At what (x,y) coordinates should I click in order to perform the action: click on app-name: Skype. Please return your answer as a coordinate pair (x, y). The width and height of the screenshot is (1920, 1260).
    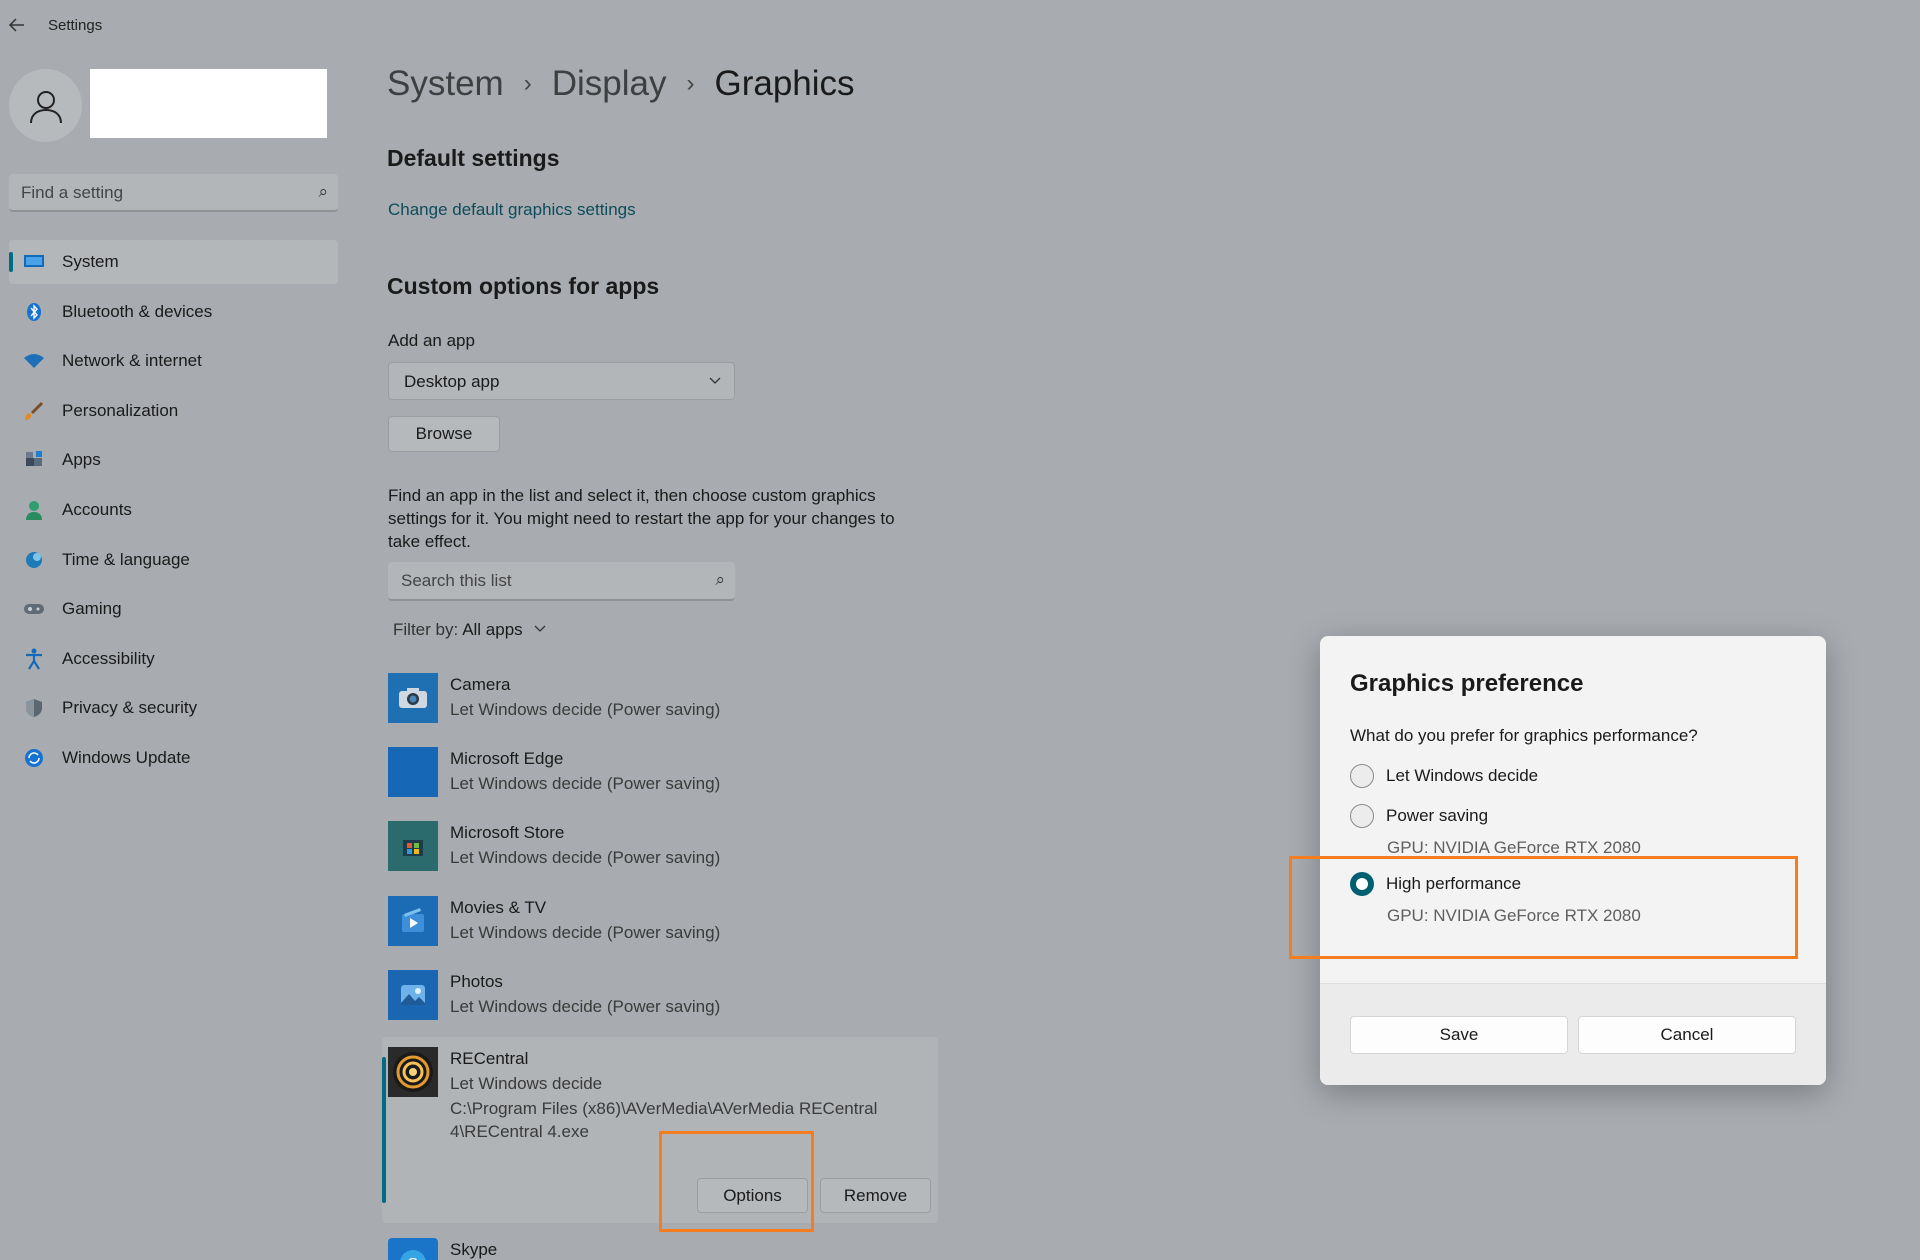
    Looking at the image, I should click on (474, 1249).